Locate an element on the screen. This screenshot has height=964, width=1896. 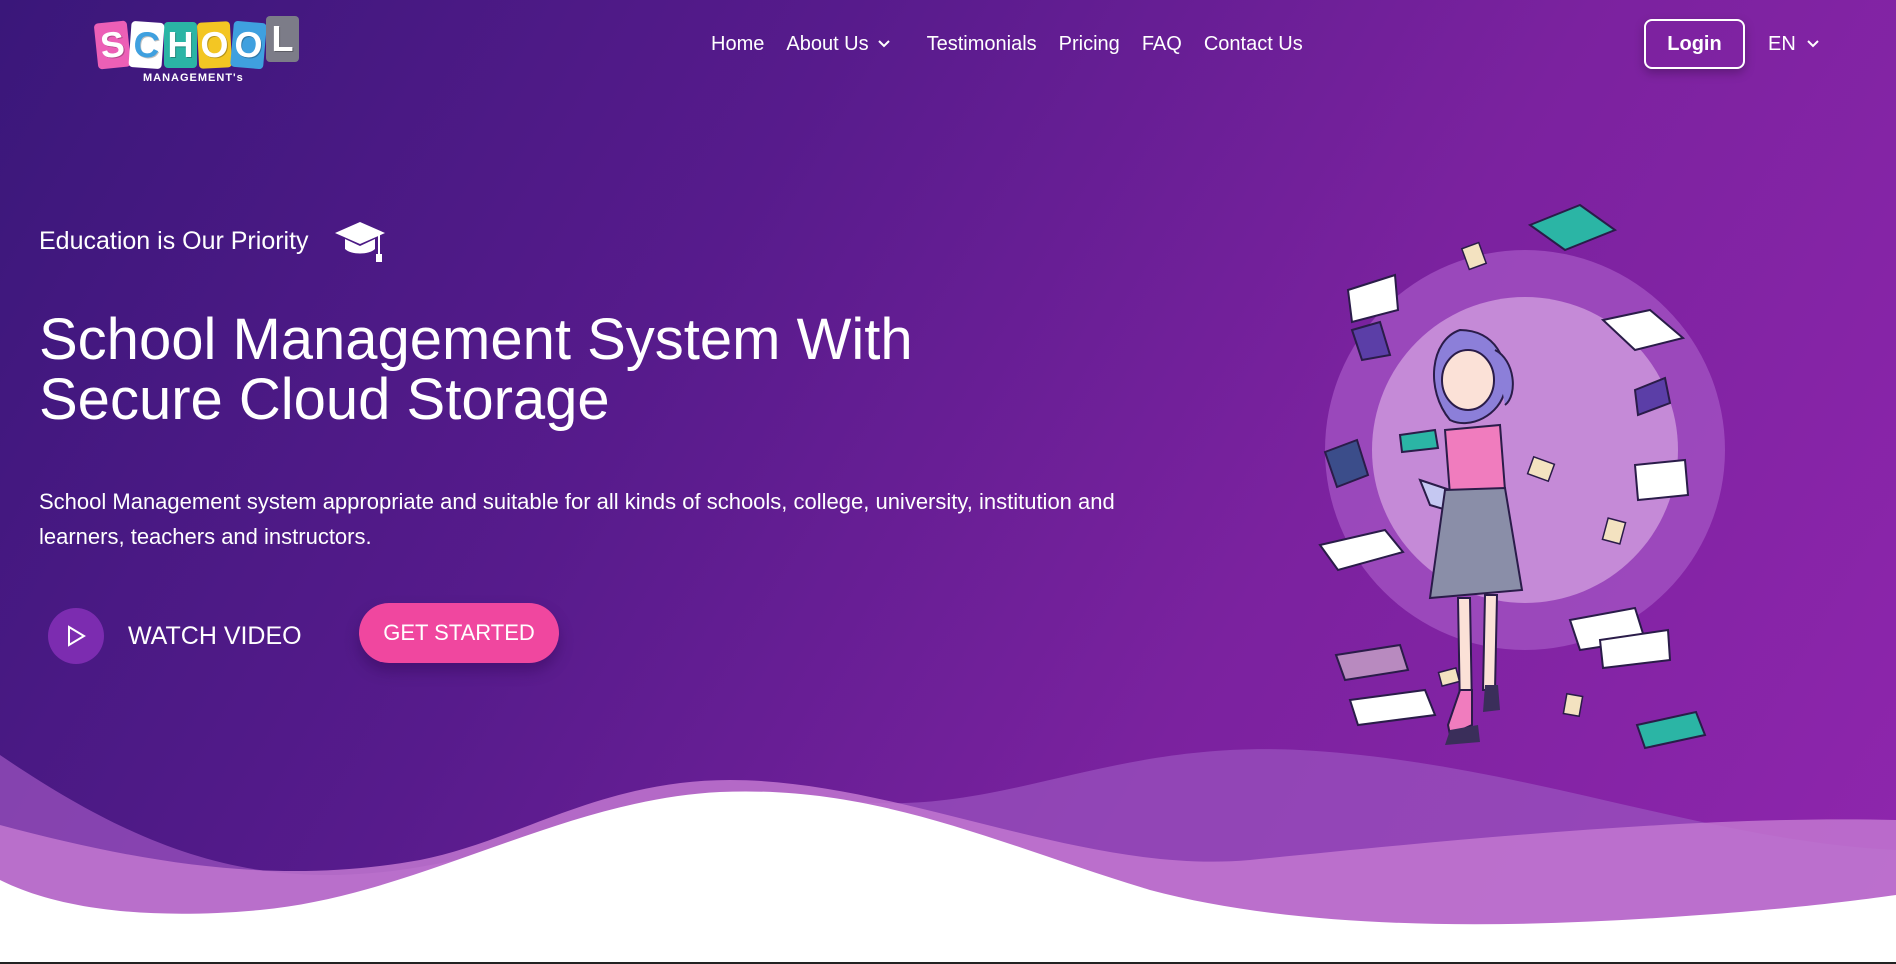
play-circle is located at coordinates (76, 636).